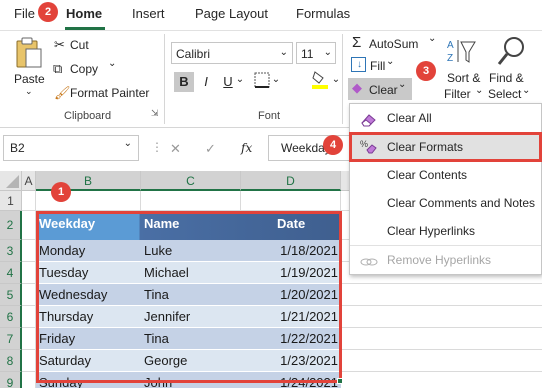 Image resolution: width=542 pixels, height=388 pixels. I want to click on name-box-value: B2, so click(17, 148).